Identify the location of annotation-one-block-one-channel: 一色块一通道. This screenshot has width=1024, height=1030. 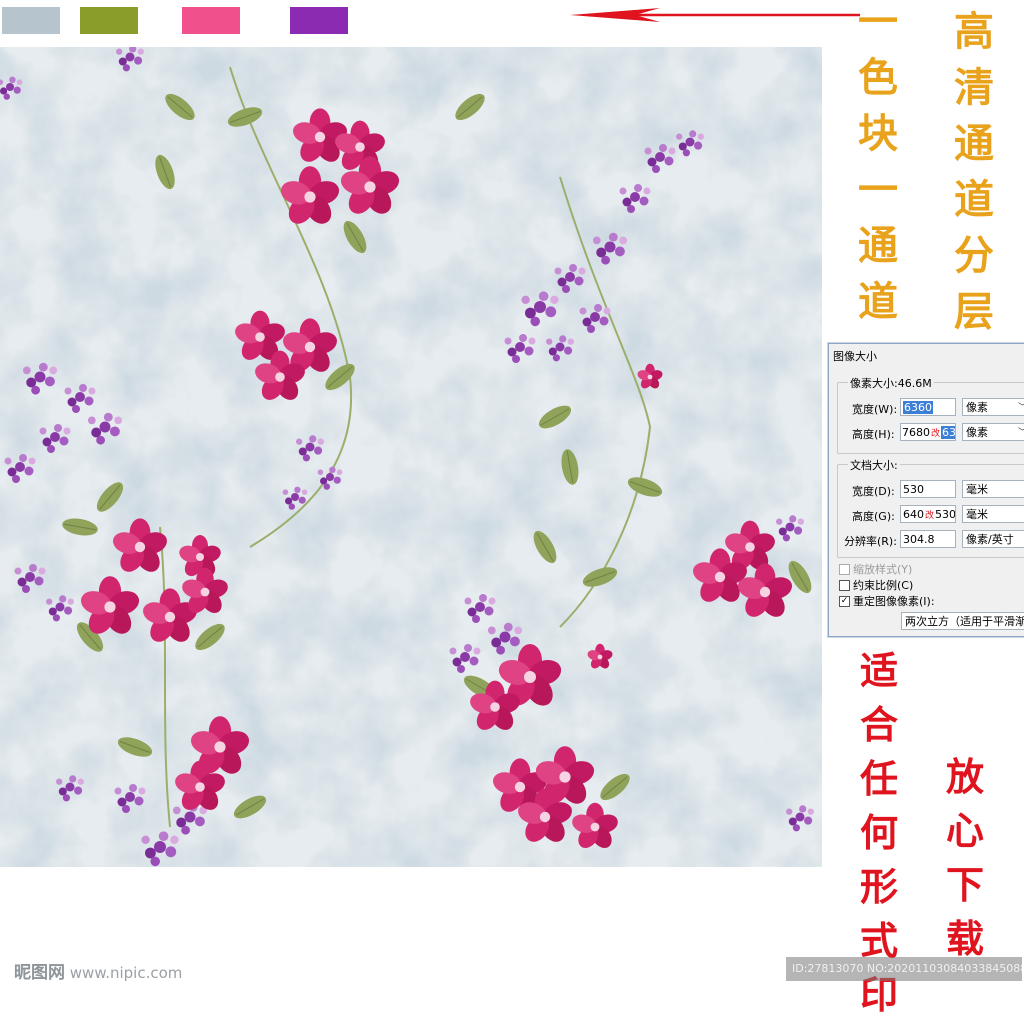
(878, 170).